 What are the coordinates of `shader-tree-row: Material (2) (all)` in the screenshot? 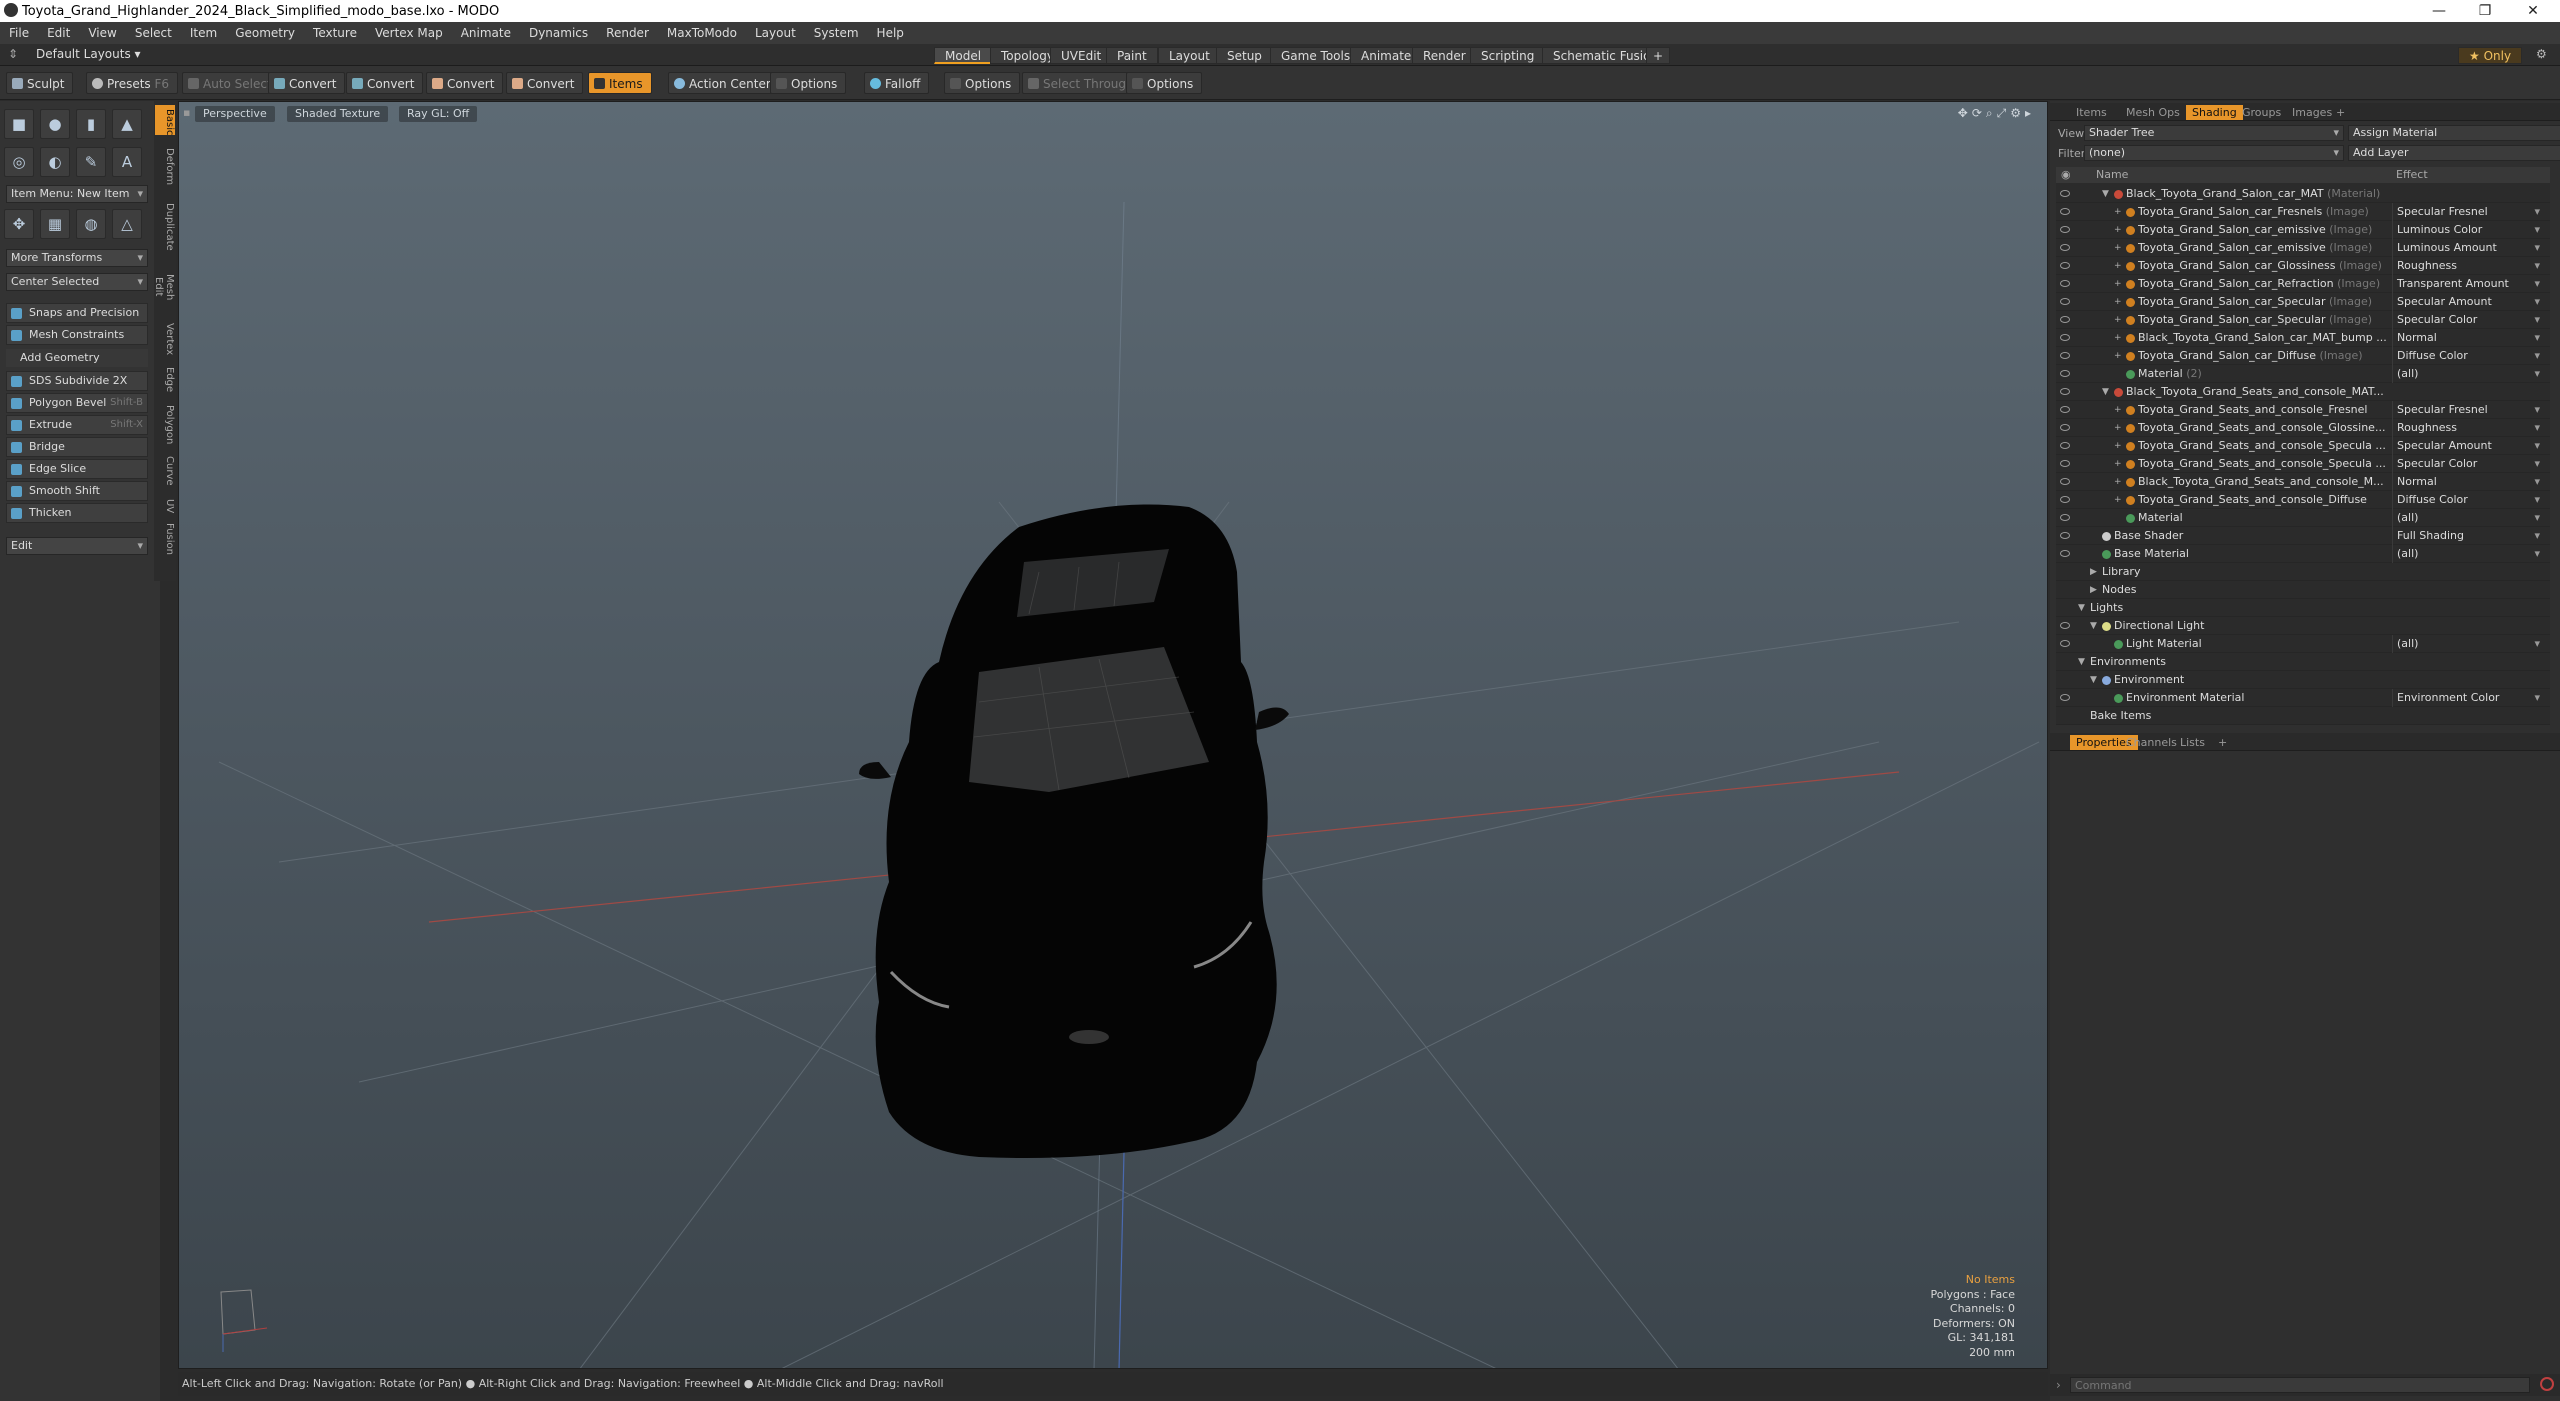 It's located at (2303, 374).